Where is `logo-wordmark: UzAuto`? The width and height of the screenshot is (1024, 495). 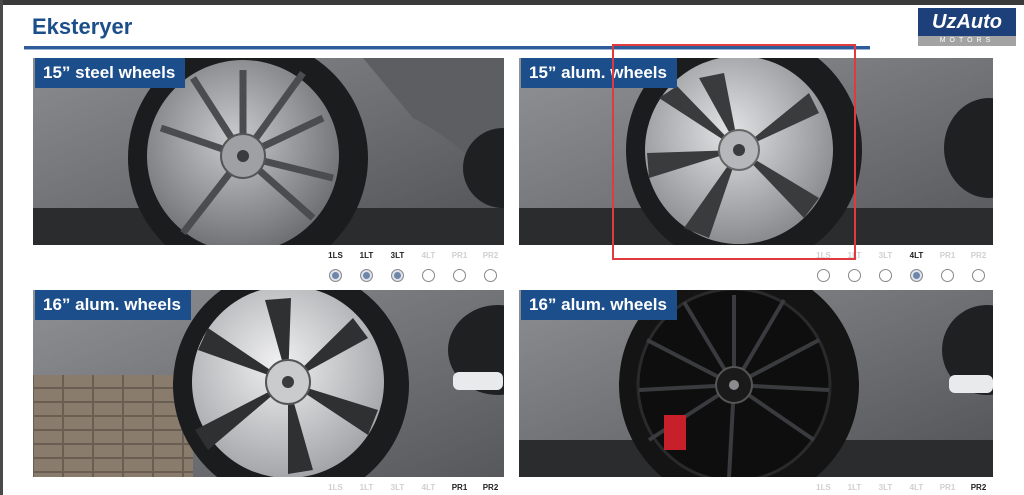 logo-wordmark: UzAuto is located at coordinates (967, 22).